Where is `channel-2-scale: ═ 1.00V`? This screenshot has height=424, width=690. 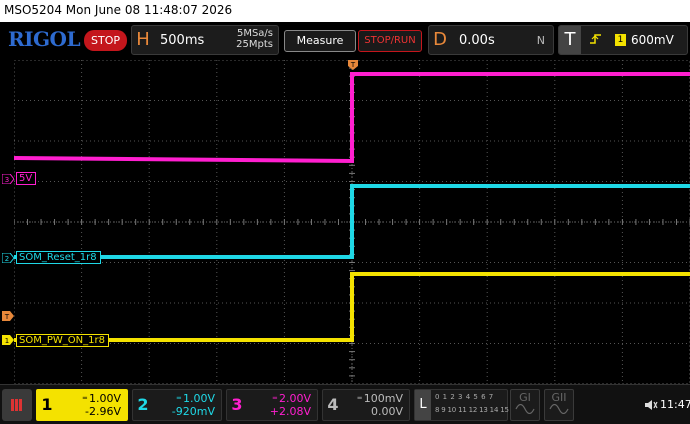
channel-2-scale: ═ 1.00V is located at coordinates (195, 398).